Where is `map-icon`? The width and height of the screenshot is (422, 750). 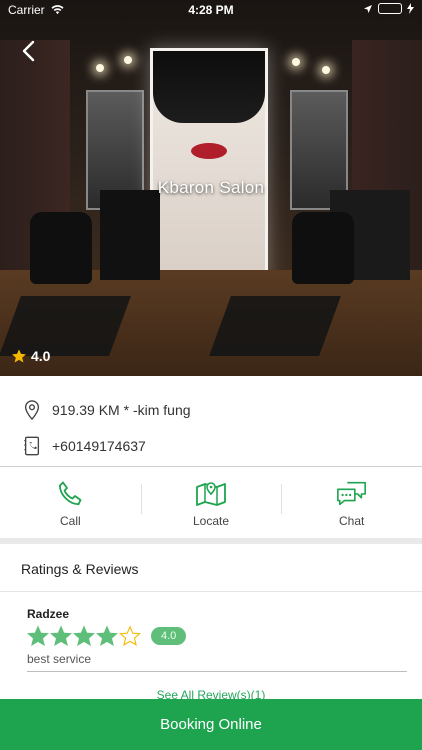
map-icon is located at coordinates (211, 494).